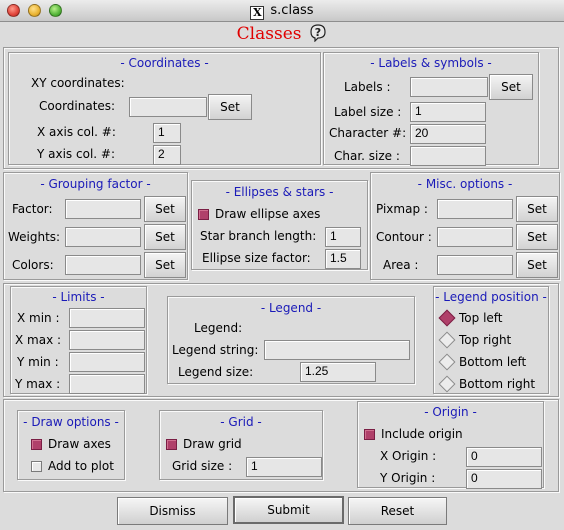 Image resolution: width=564 pixels, height=530 pixels. Describe the element at coordinates (71, 422) in the screenshot. I see `draw-options-title: - Draw options -` at that location.